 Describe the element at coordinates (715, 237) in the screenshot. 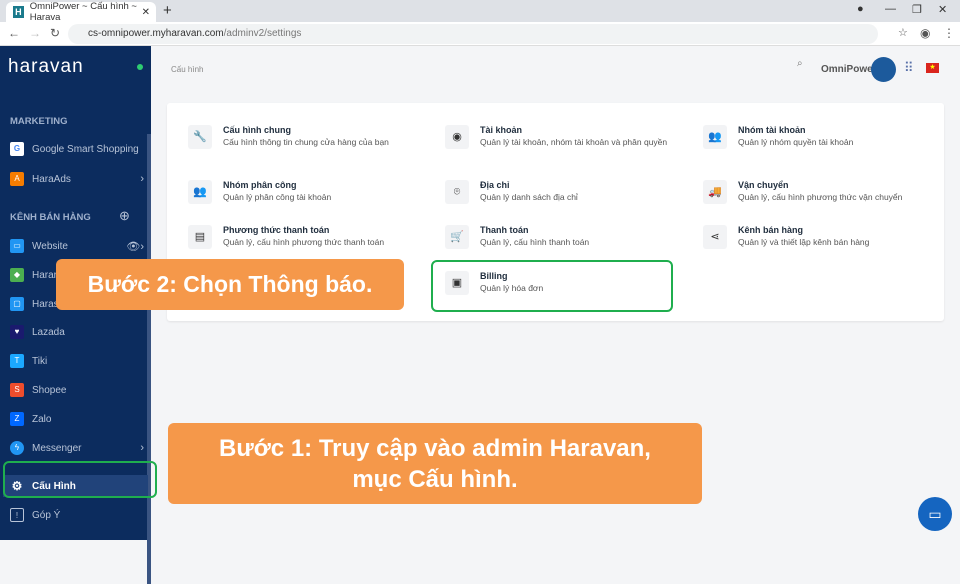

I see `settings-item-icon: ⋖` at that location.